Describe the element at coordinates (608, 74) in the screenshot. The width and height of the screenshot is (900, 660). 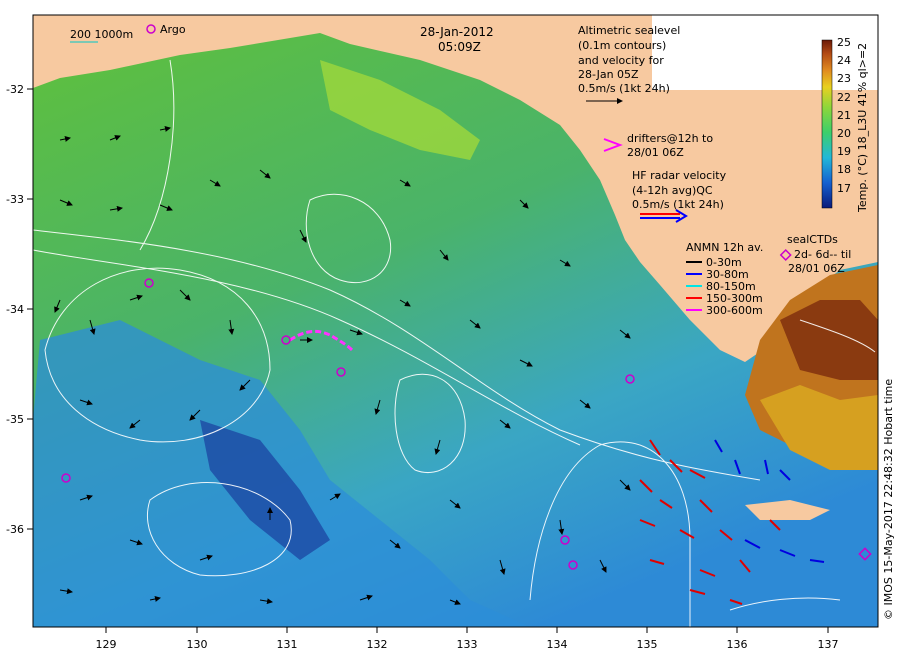
I see `altimetry-line: 28-Jan 05Z` at that location.